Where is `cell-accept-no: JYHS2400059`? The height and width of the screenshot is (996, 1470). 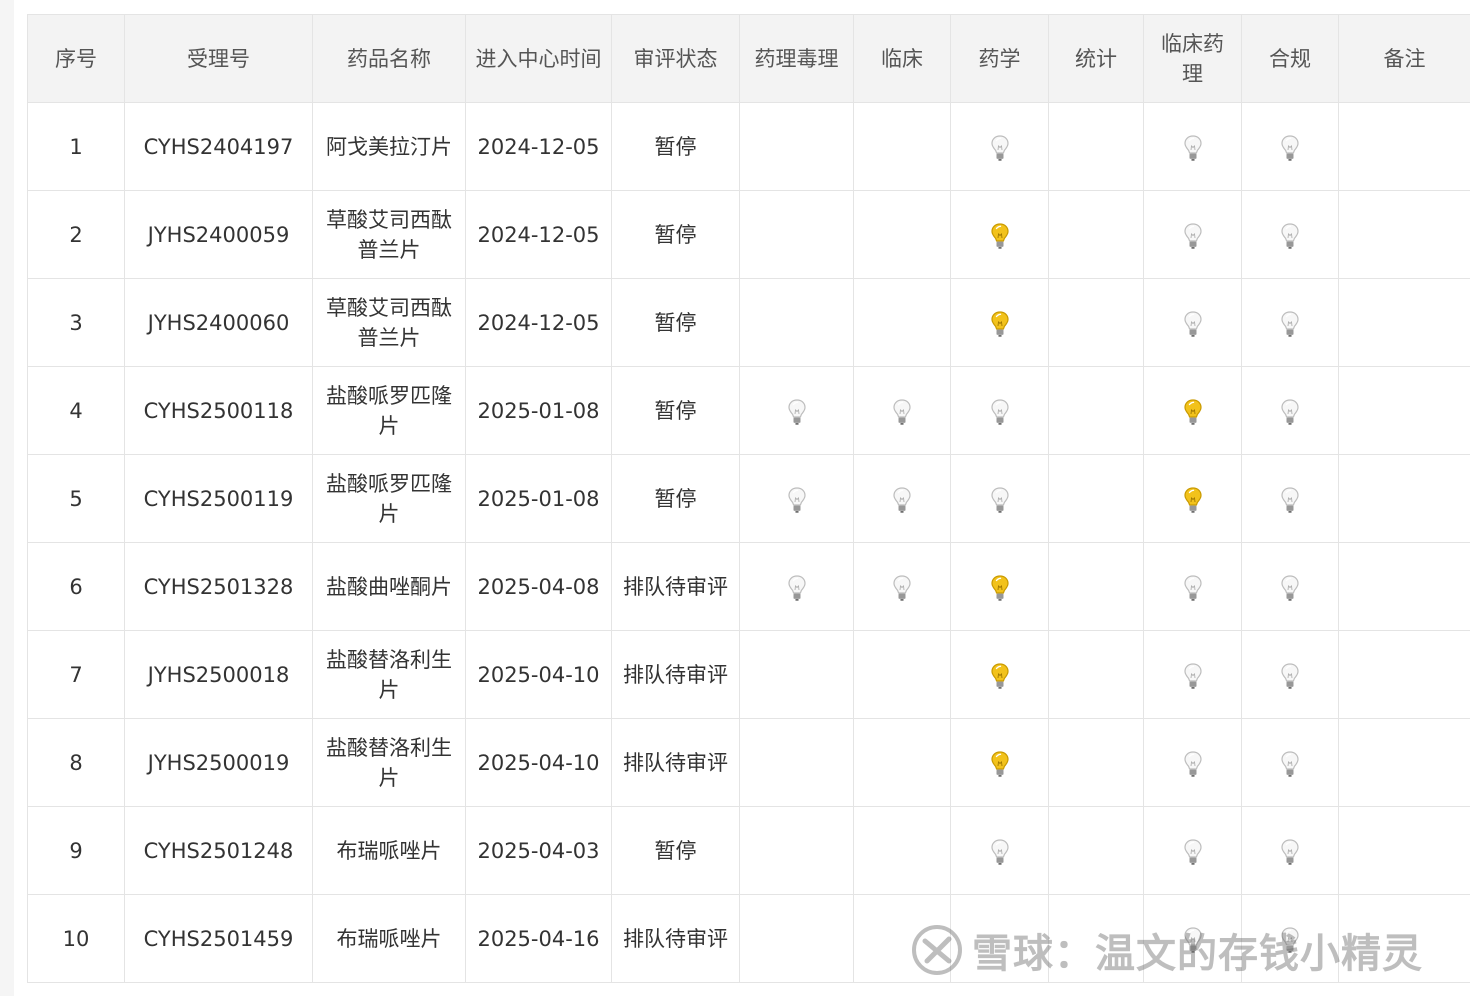
cell-accept-no: JYHS2400059 is located at coordinates (218, 234).